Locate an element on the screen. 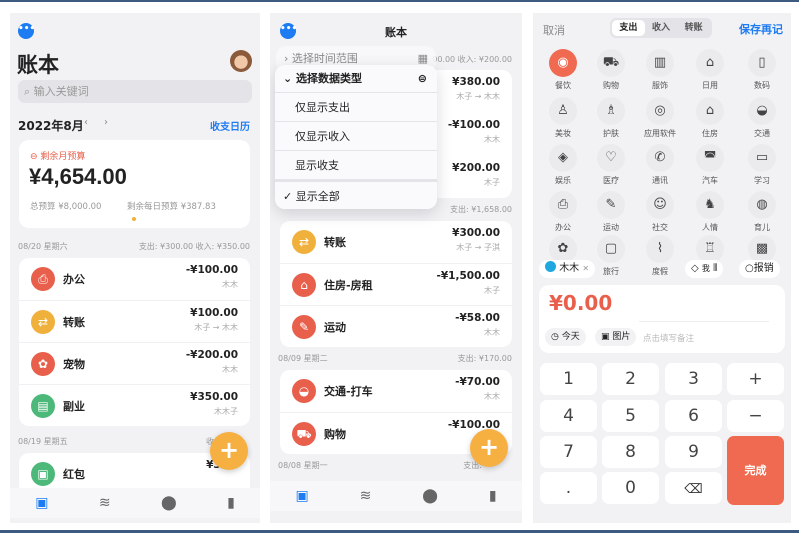 The height and width of the screenshot is (533, 799). category-item: ⎙ 办公 is located at coordinates (563, 212).